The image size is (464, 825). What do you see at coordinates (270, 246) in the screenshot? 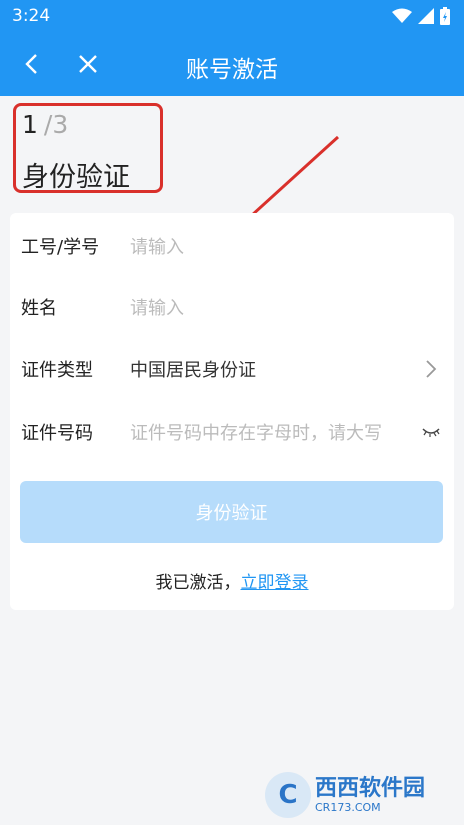
I see `employee-id-input: 请输入` at bounding box center [270, 246].